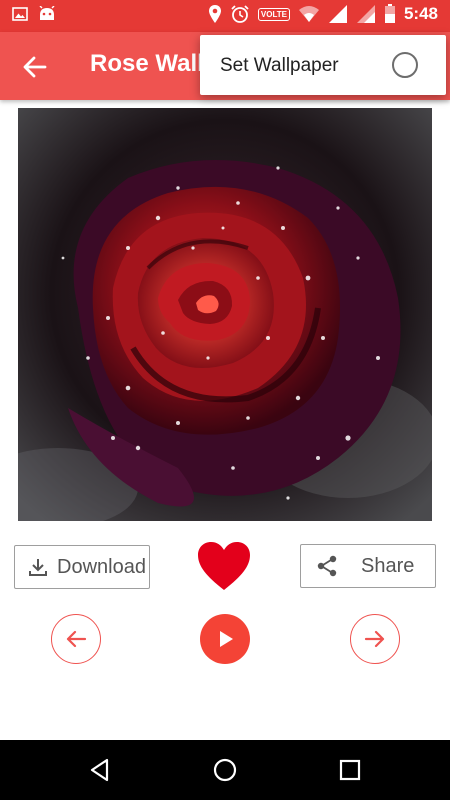  What do you see at coordinates (337, 14) in the screenshot?
I see `signal-icon` at bounding box center [337, 14].